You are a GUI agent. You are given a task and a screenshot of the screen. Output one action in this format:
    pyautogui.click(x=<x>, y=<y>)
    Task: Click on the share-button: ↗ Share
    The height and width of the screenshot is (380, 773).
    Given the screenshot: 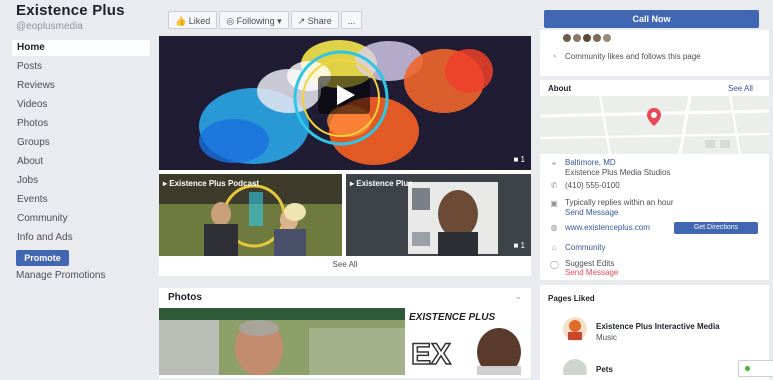 What is the action you would take?
    pyautogui.click(x=314, y=20)
    